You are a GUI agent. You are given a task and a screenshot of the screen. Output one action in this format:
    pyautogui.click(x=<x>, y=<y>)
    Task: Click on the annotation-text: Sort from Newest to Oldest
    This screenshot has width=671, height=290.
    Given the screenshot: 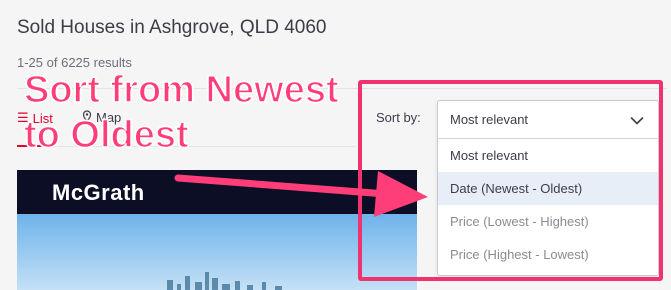 What is the action you would take?
    pyautogui.click(x=181, y=113)
    